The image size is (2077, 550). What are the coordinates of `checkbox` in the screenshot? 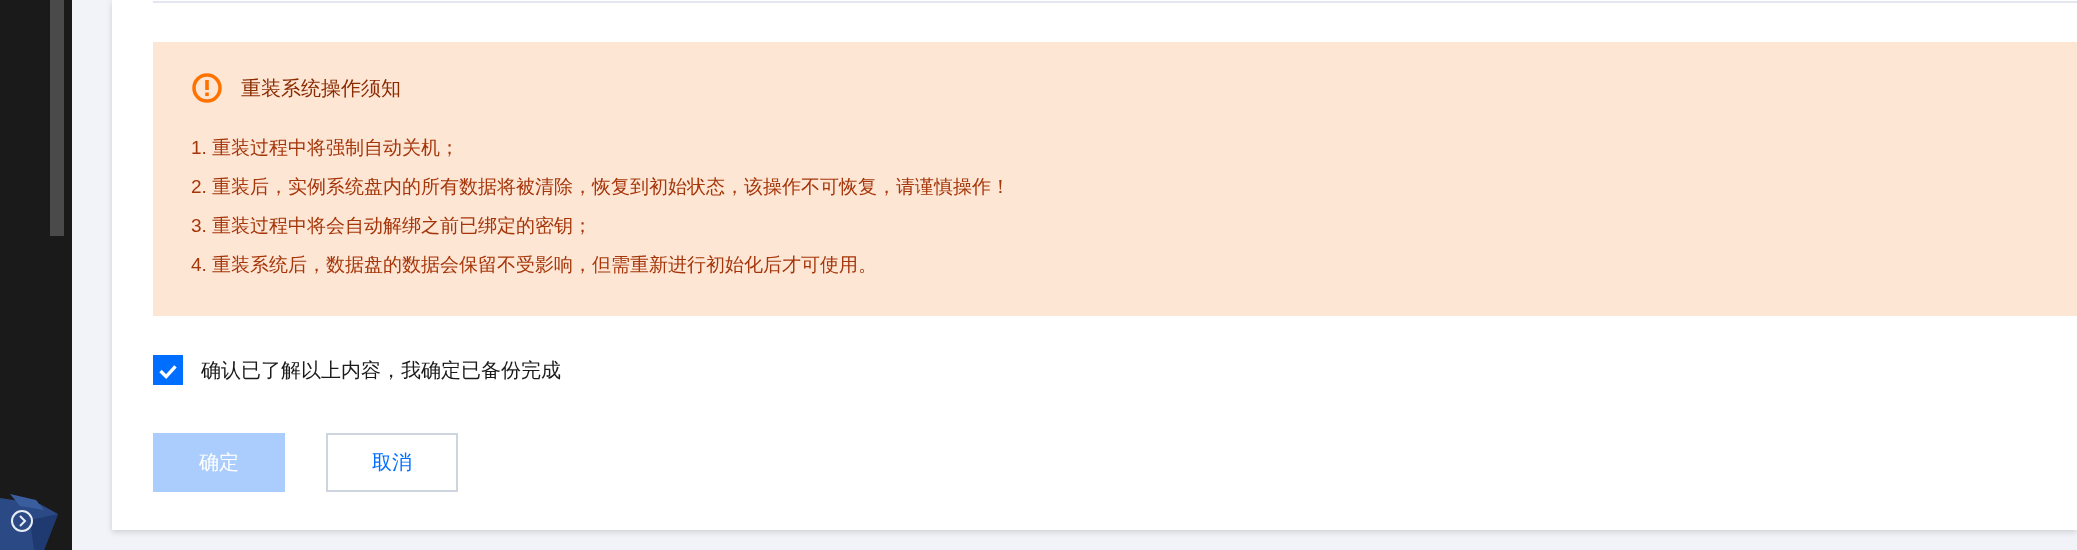 It's located at (168, 370).